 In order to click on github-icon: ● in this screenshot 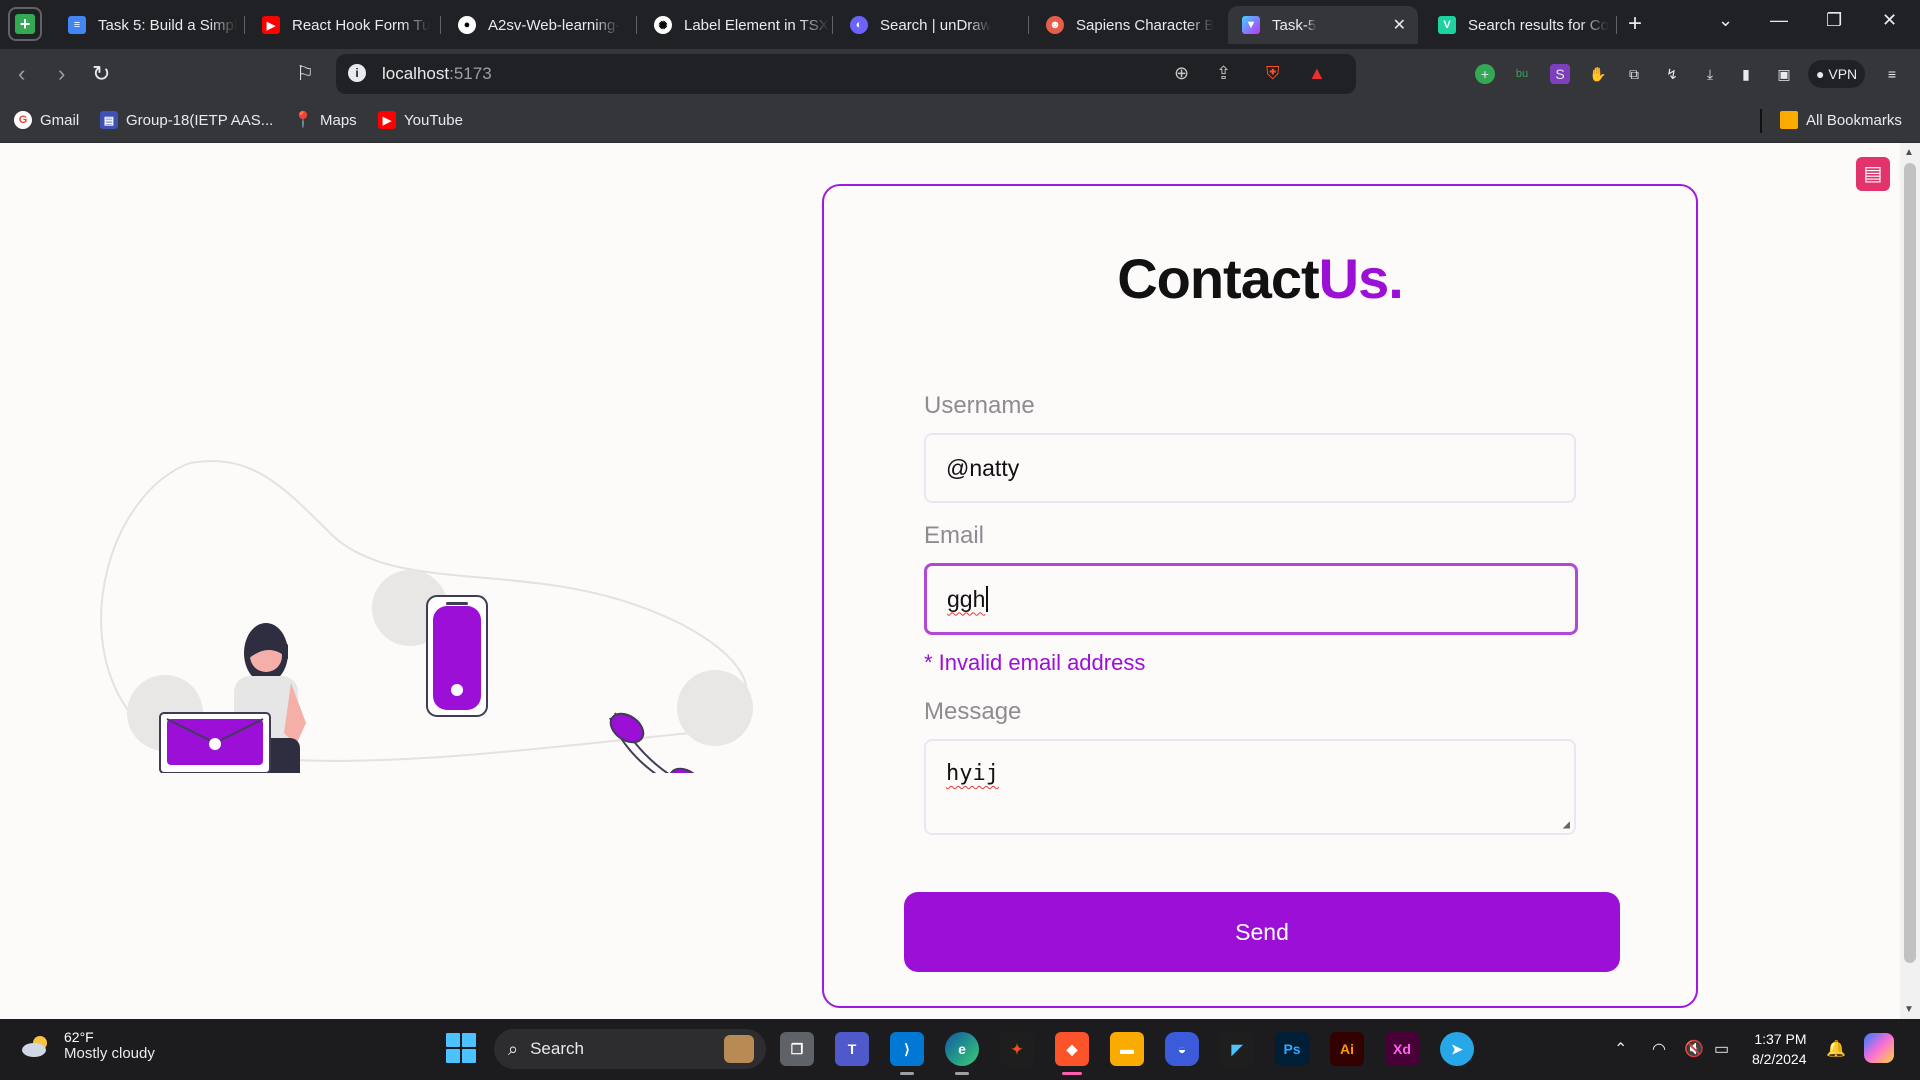, I will do `click(467, 25)`.